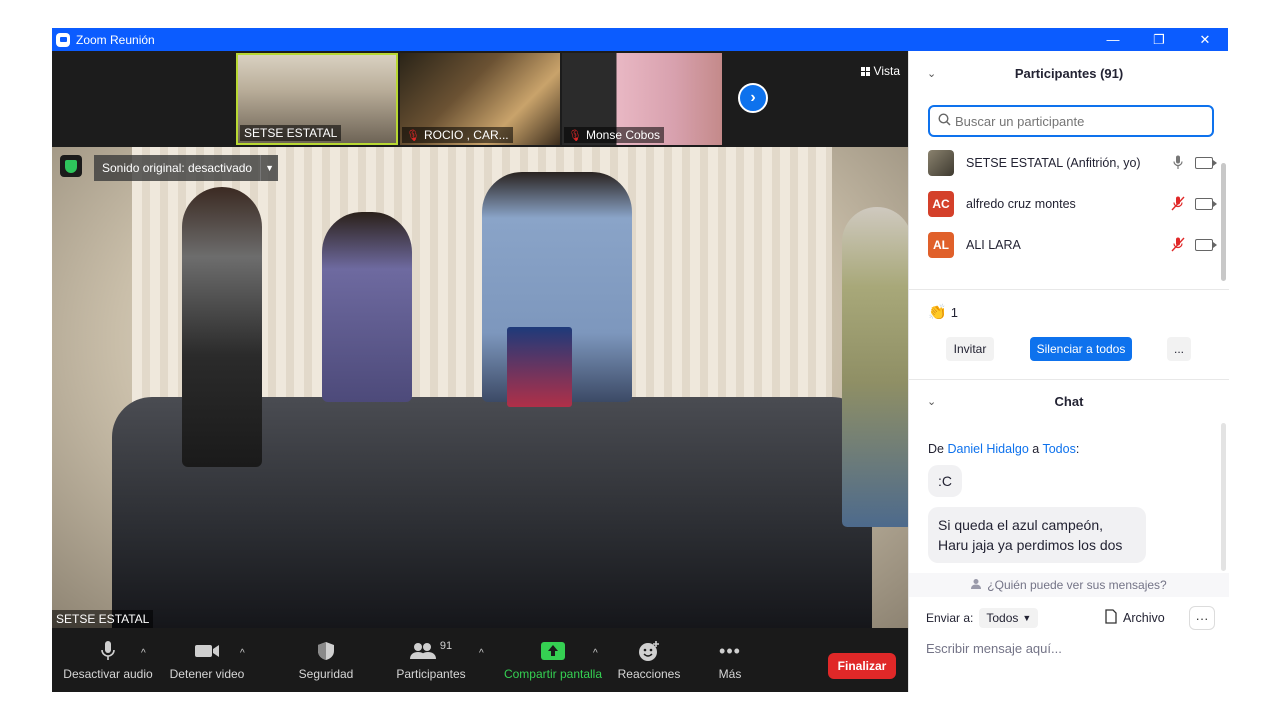 The height and width of the screenshot is (720, 1280). What do you see at coordinates (1009, 618) in the screenshot?
I see `send-to-dropdown: Todos ▼` at bounding box center [1009, 618].